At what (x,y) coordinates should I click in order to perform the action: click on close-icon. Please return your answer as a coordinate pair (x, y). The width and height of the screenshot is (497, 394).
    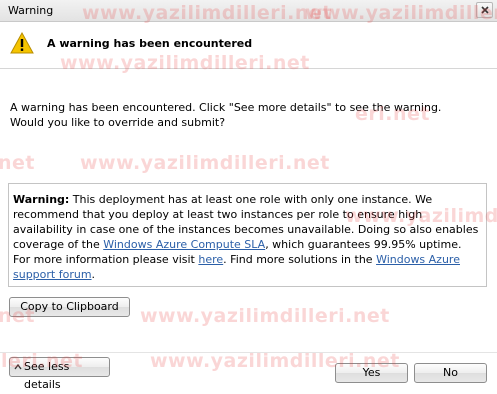
    Looking at the image, I should click on (485, 10).